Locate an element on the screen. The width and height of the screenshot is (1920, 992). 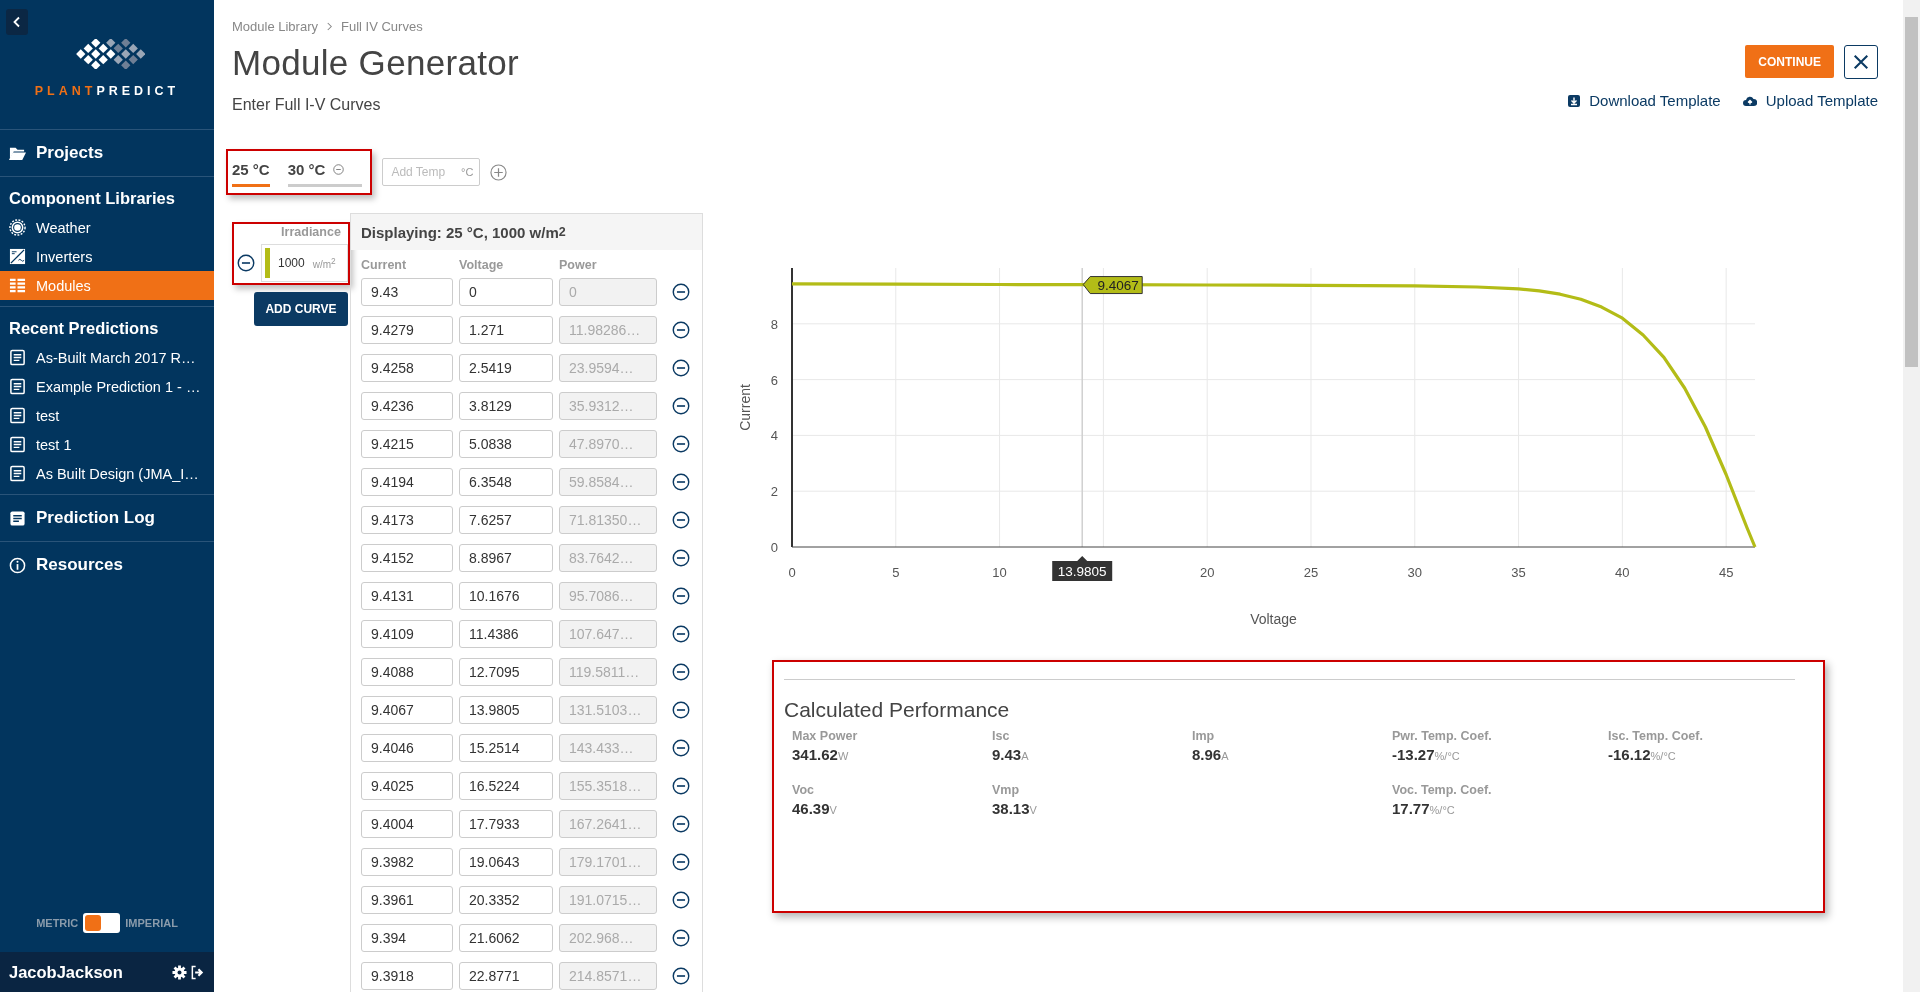
tab: 30 °C is located at coordinates (325, 174).